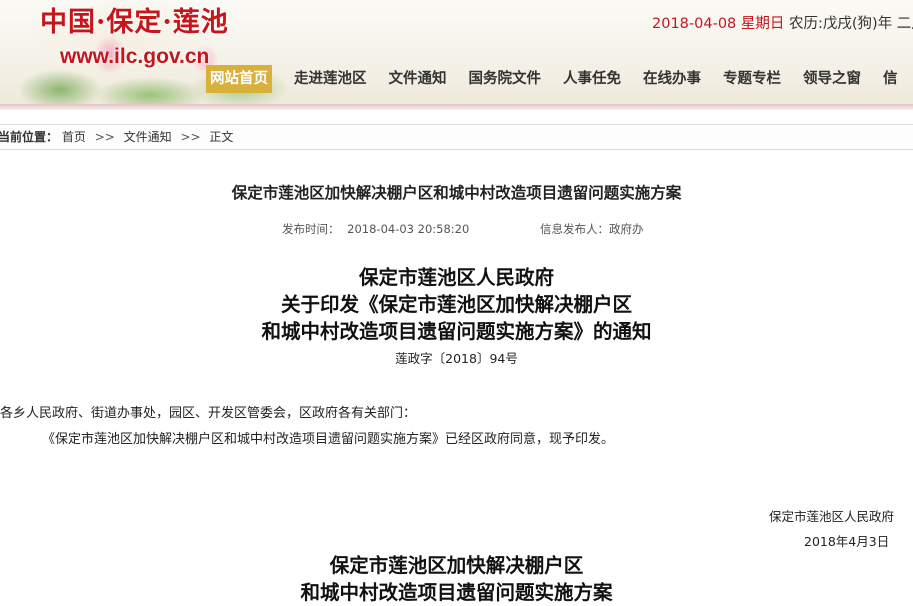 Image resolution: width=913 pixels, height=606 pixels. I want to click on breadcrumb-notices-link: 文件通知, so click(148, 137).